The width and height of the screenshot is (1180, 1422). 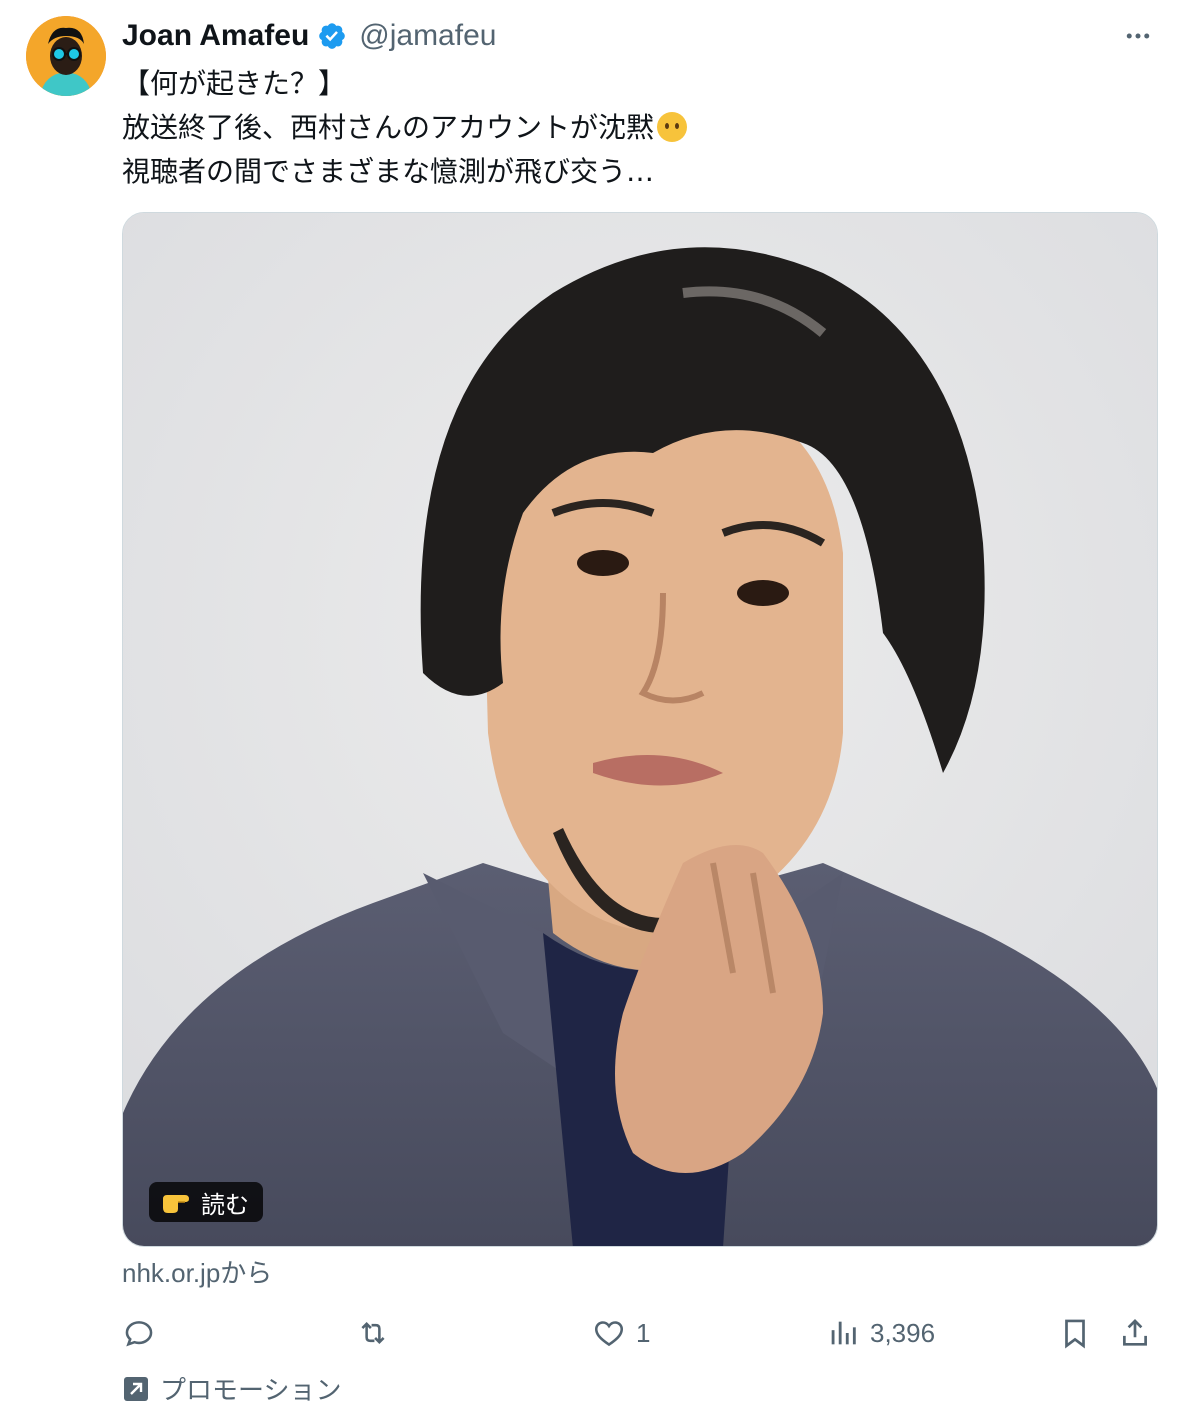 I want to click on neutral-face-no-mouth-icon, so click(x=672, y=127).